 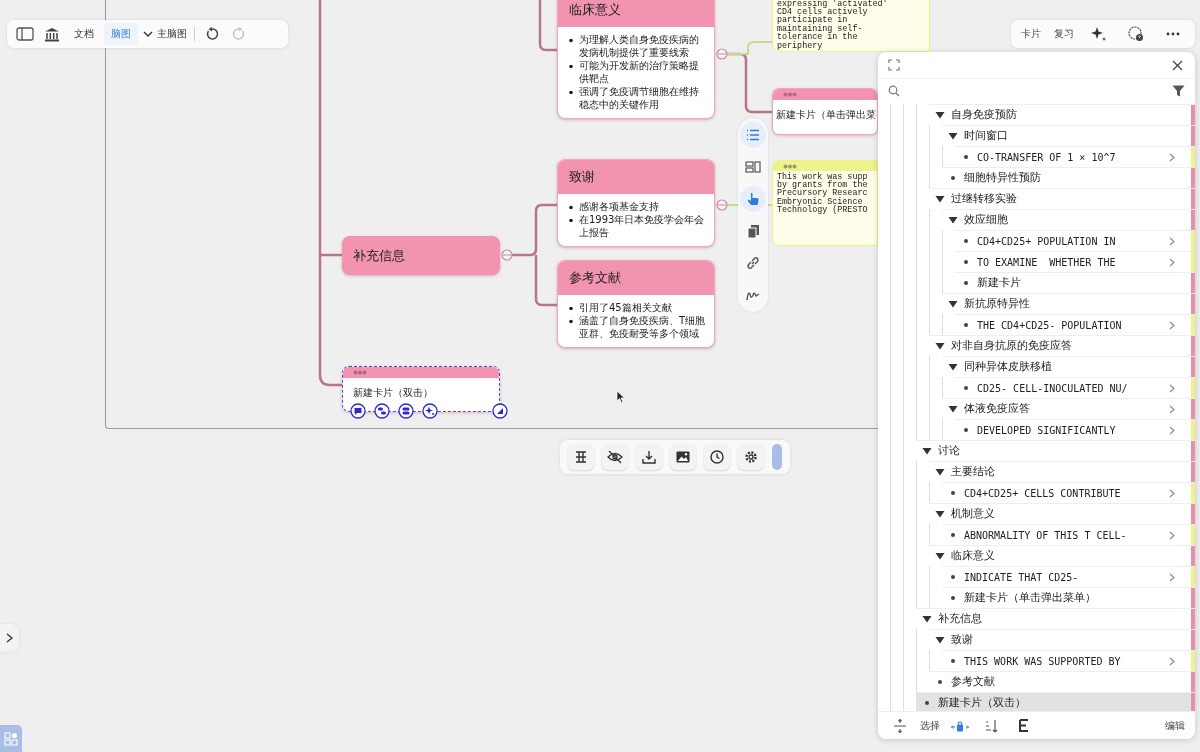 What do you see at coordinates (1055, 701) in the screenshot?
I see `outline-row: 新建卡片（双击）` at bounding box center [1055, 701].